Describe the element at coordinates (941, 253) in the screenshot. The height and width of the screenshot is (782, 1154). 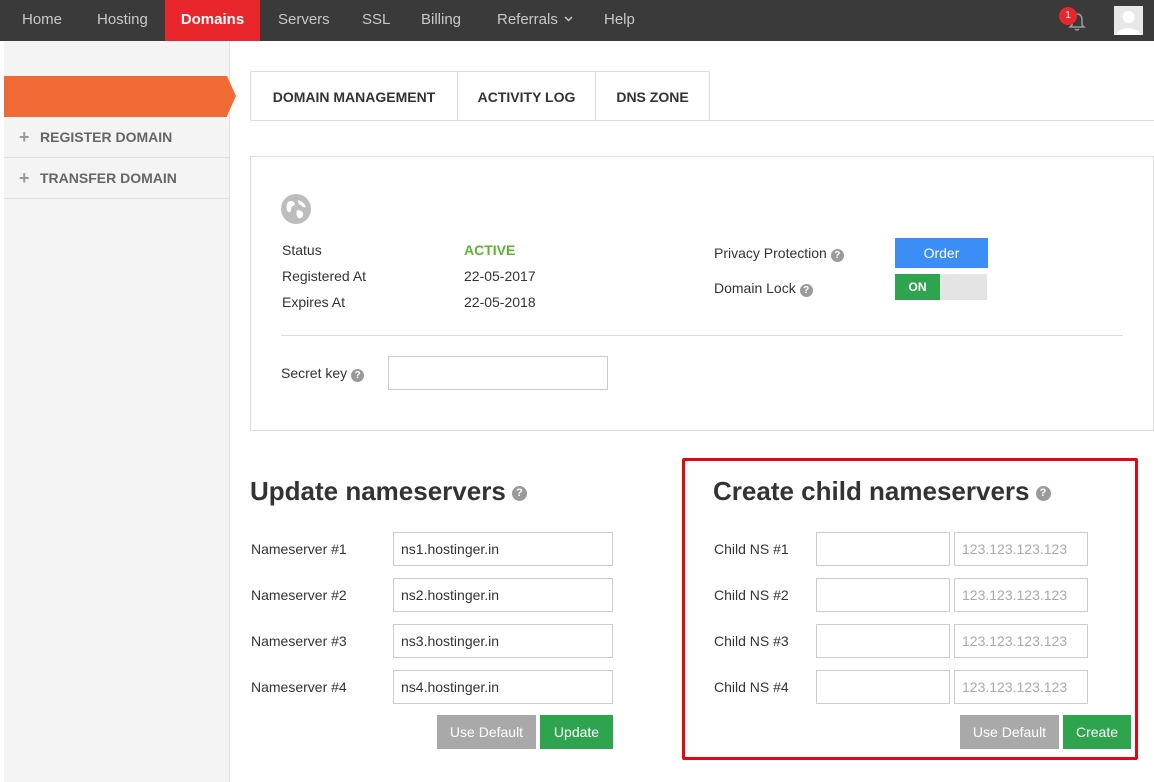
I see `order-privacy-button: Order` at that location.